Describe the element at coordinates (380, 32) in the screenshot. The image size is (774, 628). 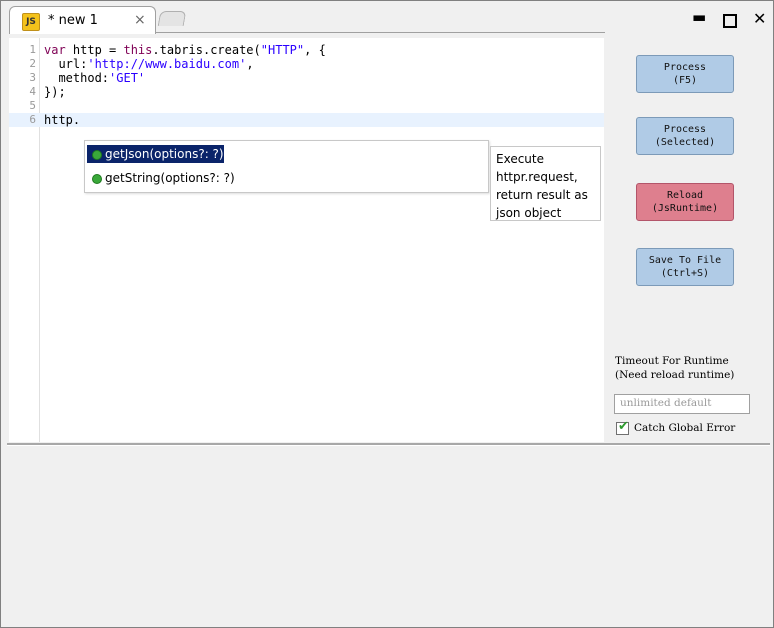
I see `tab-divider` at that location.